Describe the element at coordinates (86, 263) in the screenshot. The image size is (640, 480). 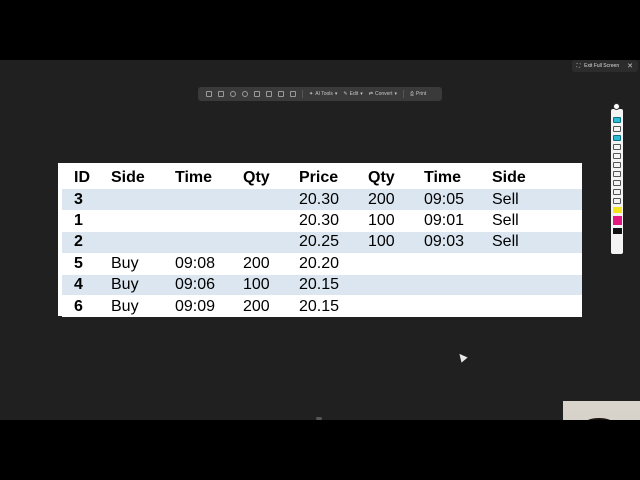
I see `cell-id: 5` at that location.